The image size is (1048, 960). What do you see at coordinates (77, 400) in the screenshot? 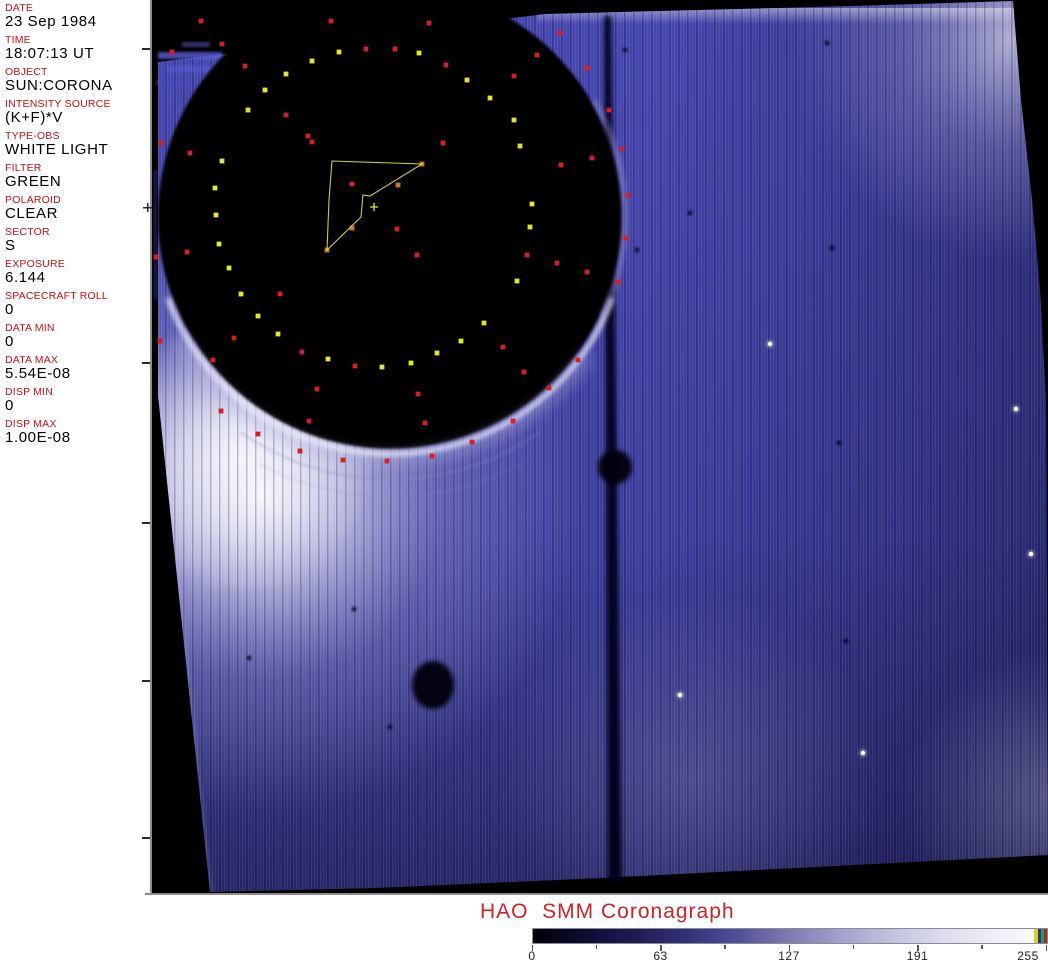
I see `metadata-field-disp-min: DISP MIN 0` at bounding box center [77, 400].